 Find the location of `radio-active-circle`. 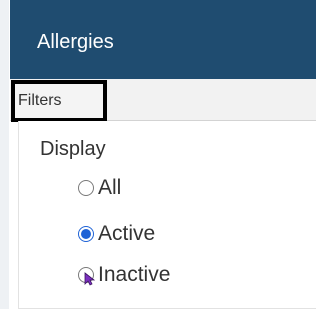

radio-active-circle is located at coordinates (86, 234).